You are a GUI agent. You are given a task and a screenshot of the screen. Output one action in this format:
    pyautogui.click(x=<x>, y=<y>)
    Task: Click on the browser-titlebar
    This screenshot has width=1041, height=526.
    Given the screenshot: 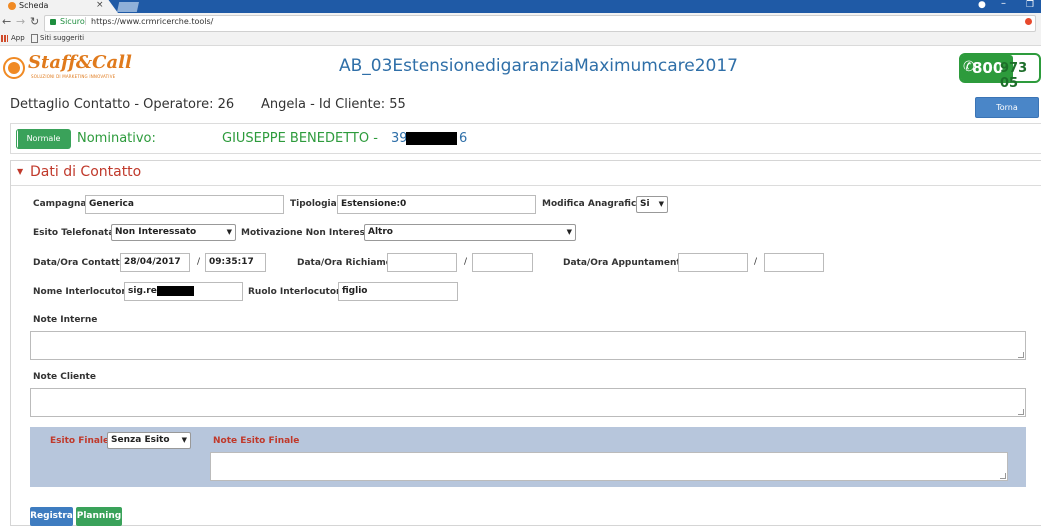 What is the action you would take?
    pyautogui.click(x=520, y=6)
    